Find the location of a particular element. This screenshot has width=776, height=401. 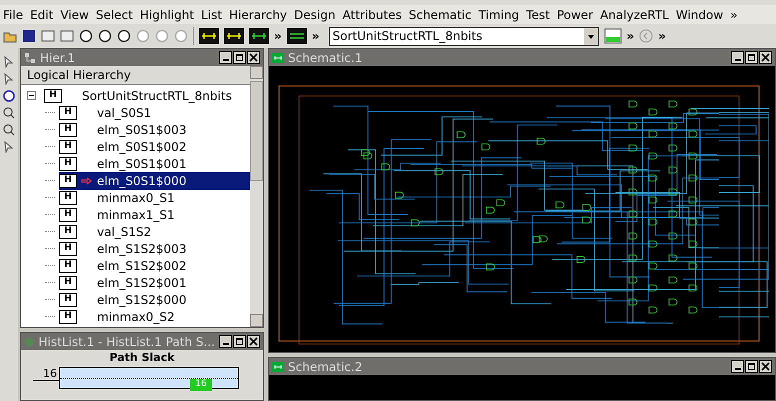

panel-title: Schematic.2 is located at coordinates (326, 367).